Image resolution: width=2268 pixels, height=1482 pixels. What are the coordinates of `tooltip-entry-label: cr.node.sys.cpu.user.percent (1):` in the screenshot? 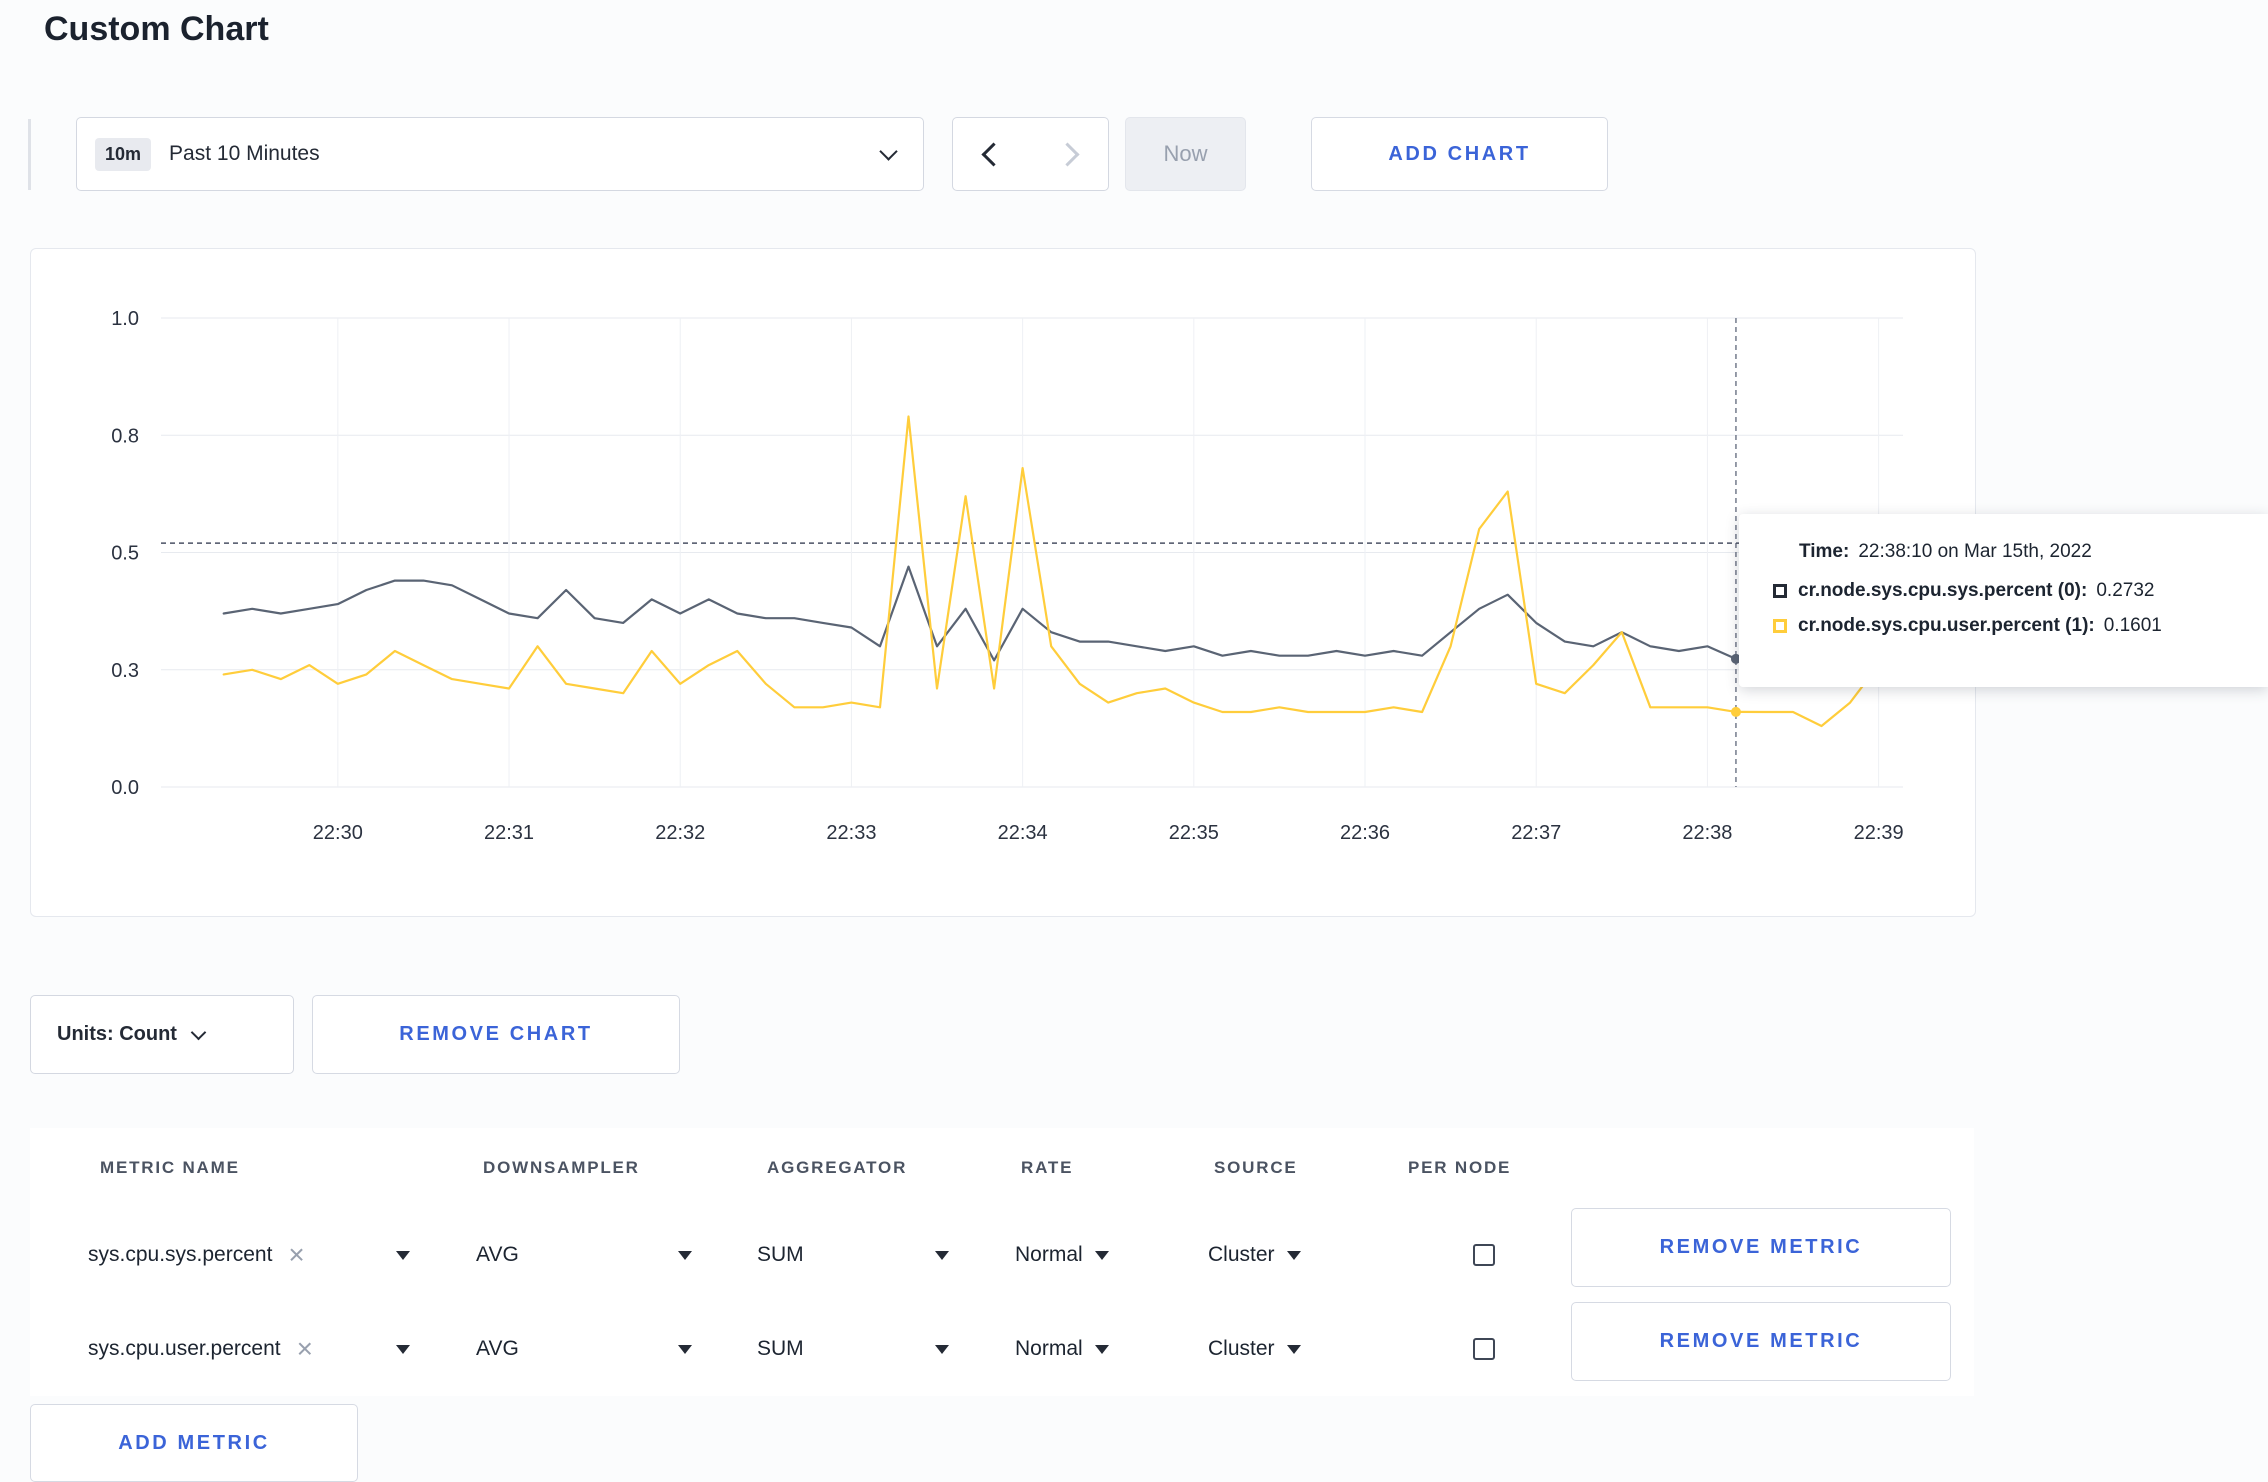 It's located at (1946, 625).